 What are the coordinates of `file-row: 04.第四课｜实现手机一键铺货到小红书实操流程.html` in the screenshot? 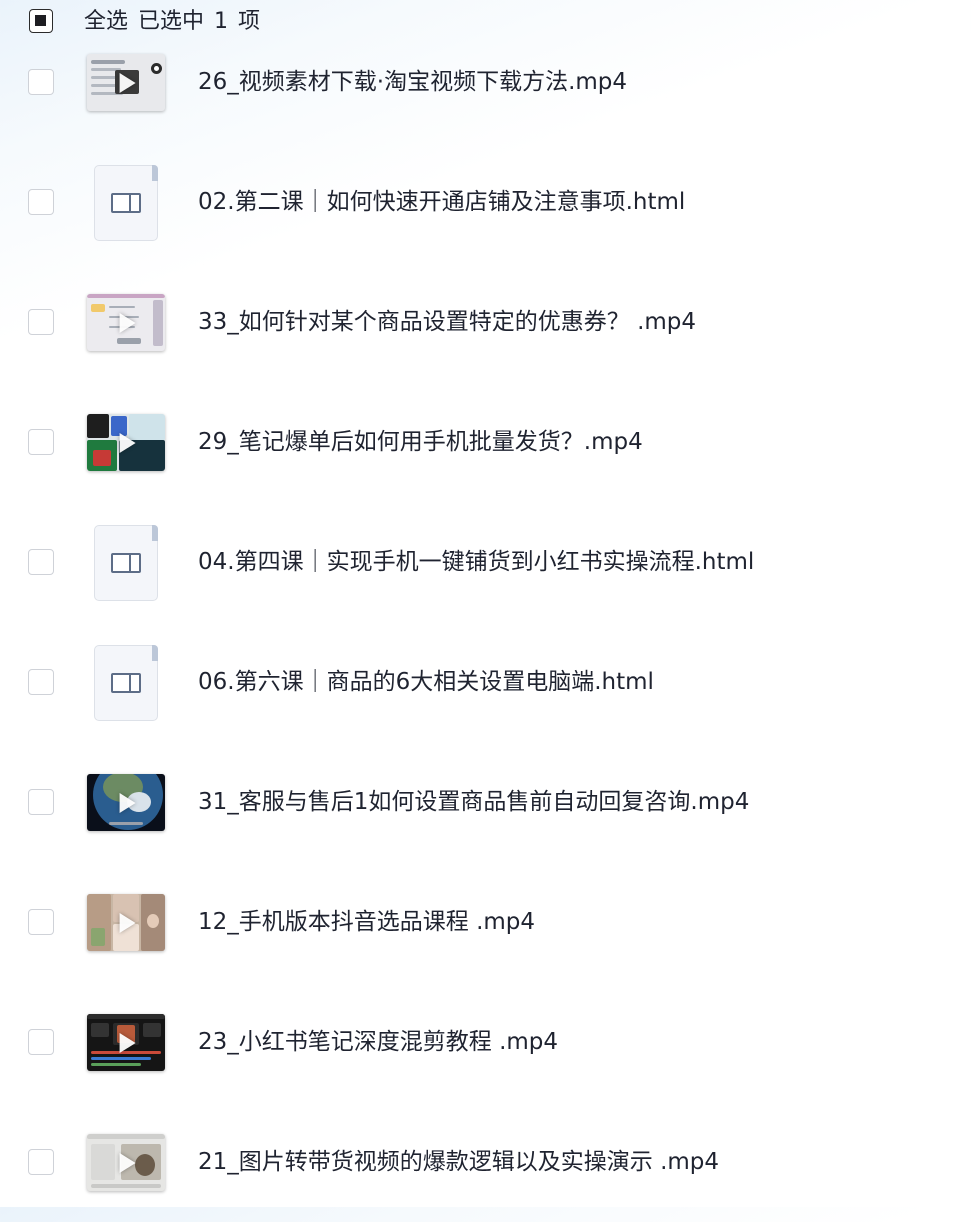 It's located at (485, 562).